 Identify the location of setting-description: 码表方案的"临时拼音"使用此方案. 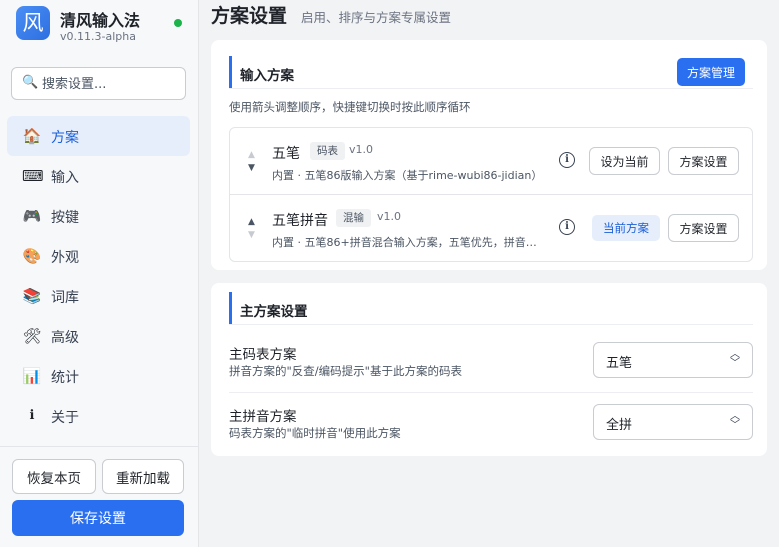
(315, 433).